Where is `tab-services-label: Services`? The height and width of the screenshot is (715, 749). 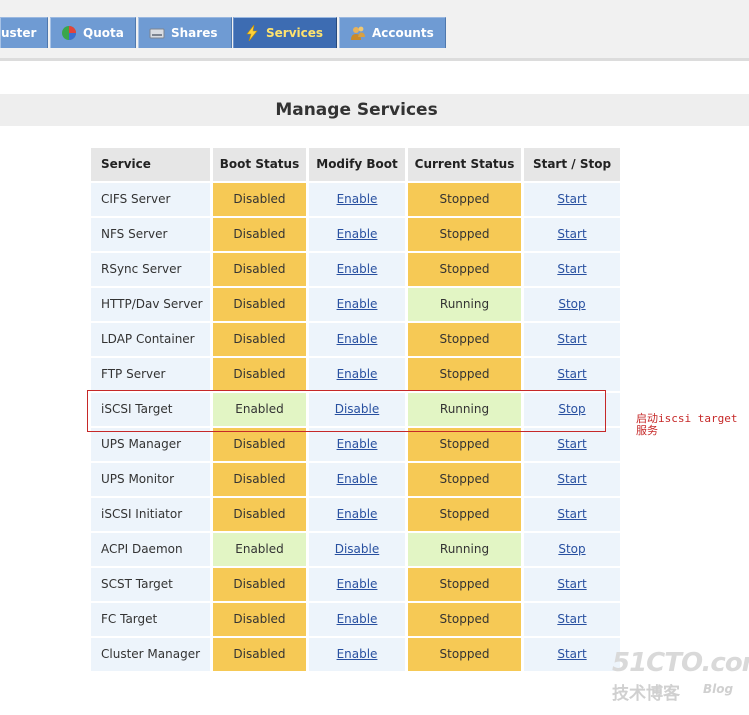
tab-services-label: Services is located at coordinates (295, 33).